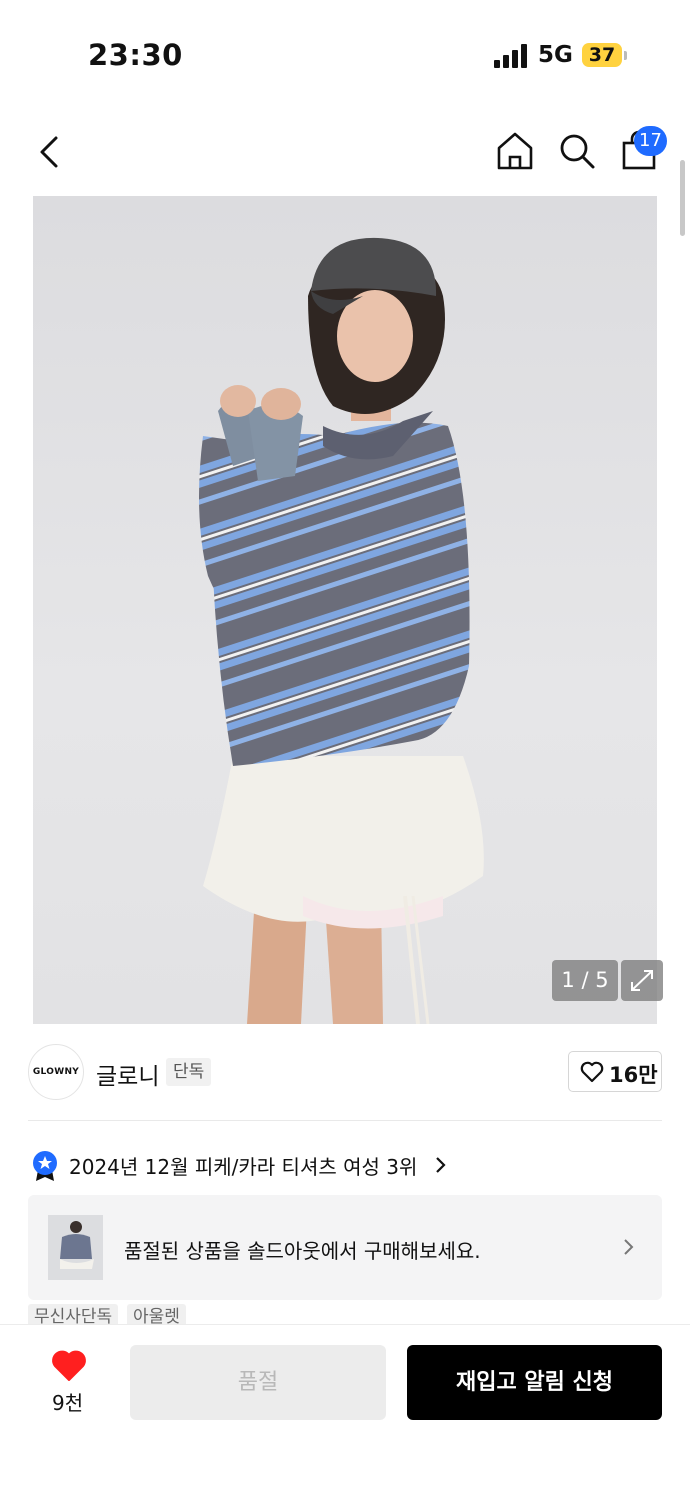 This screenshot has width=690, height=1501. I want to click on expand-icon, so click(642, 980).